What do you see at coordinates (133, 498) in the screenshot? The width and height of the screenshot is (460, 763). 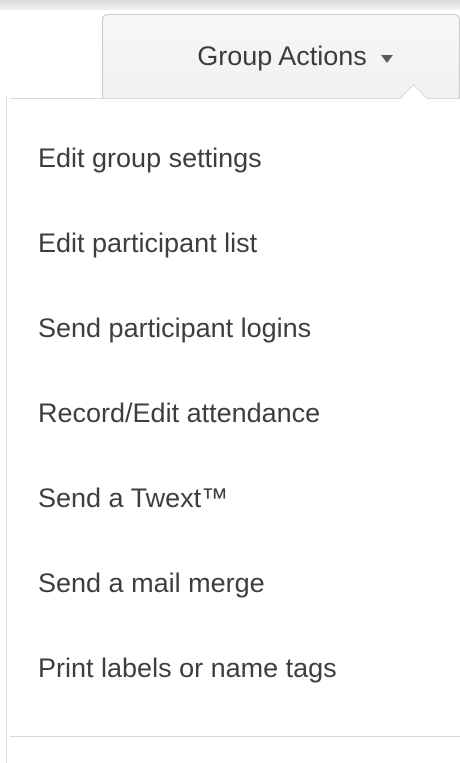 I see `menu-item-send-twext: Send a Twext™` at bounding box center [133, 498].